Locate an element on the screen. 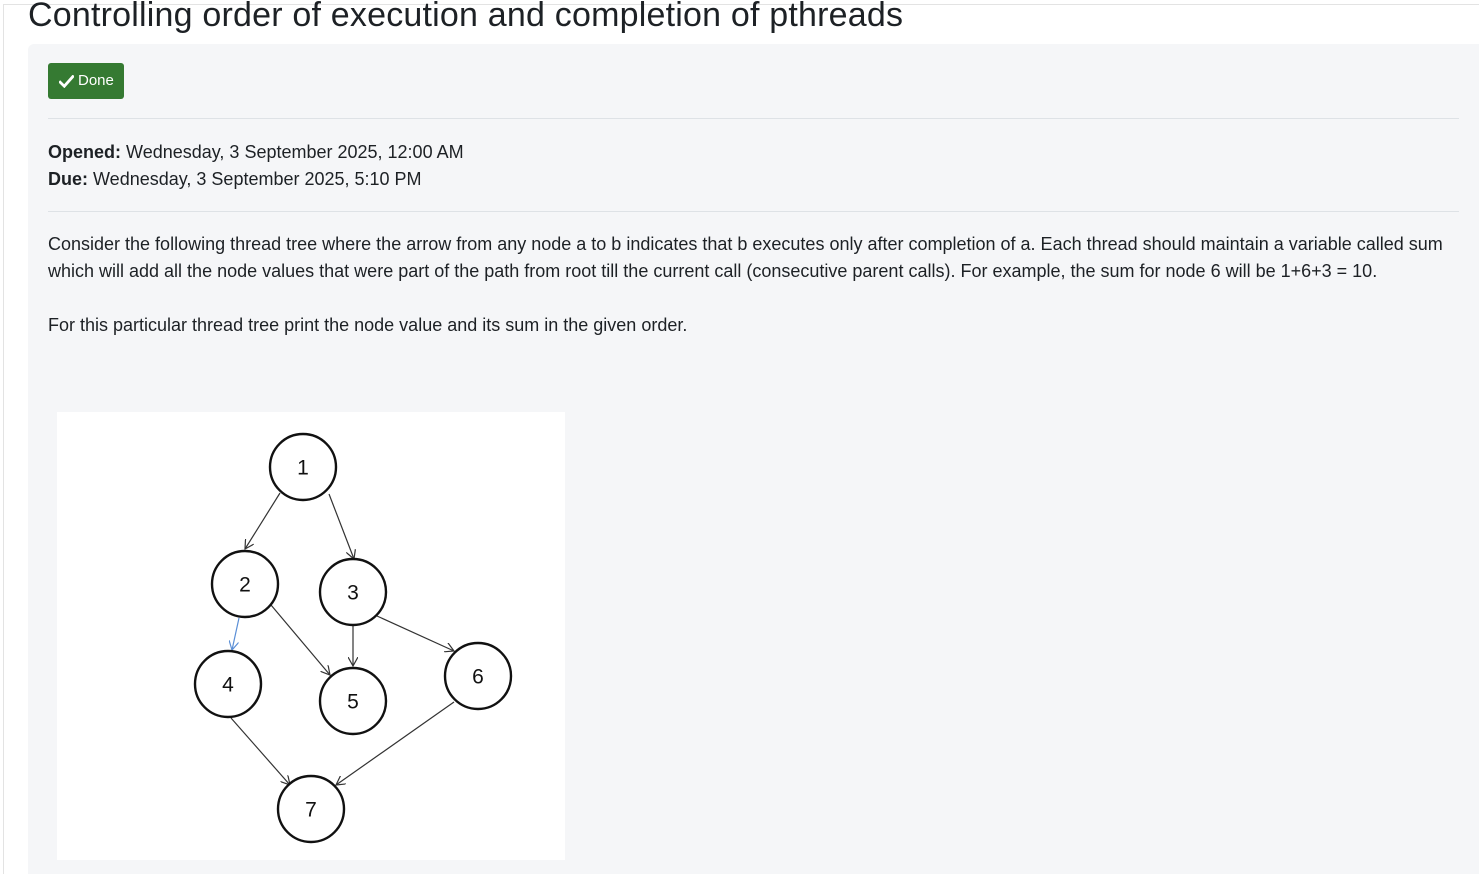 This screenshot has width=1479, height=874. node-label-3: 3 is located at coordinates (353, 593).